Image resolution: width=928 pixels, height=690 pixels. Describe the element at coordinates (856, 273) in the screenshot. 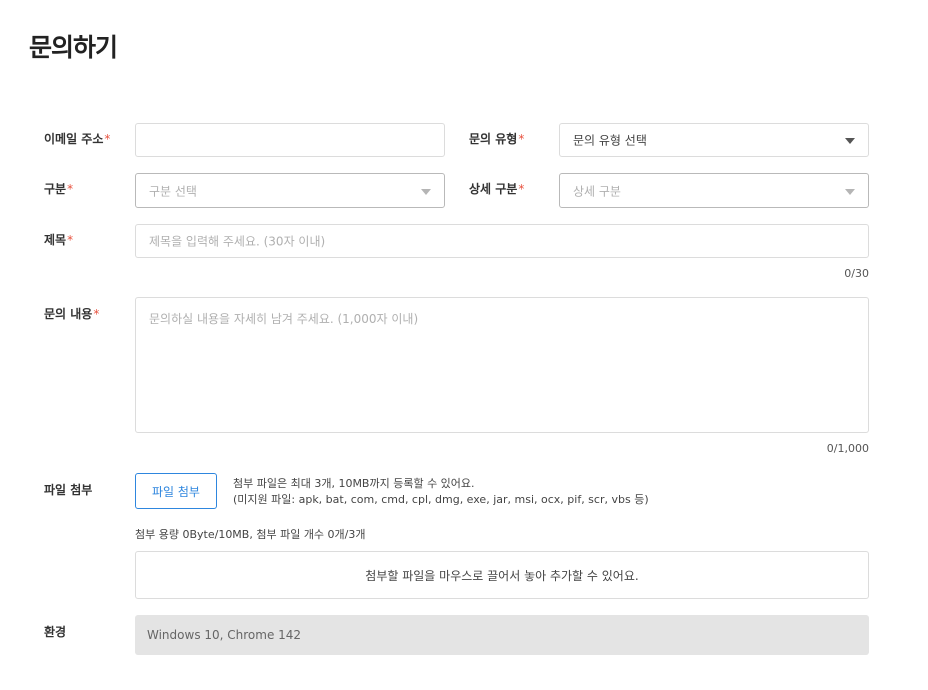

I see `subject-char-counter: 0/30` at that location.